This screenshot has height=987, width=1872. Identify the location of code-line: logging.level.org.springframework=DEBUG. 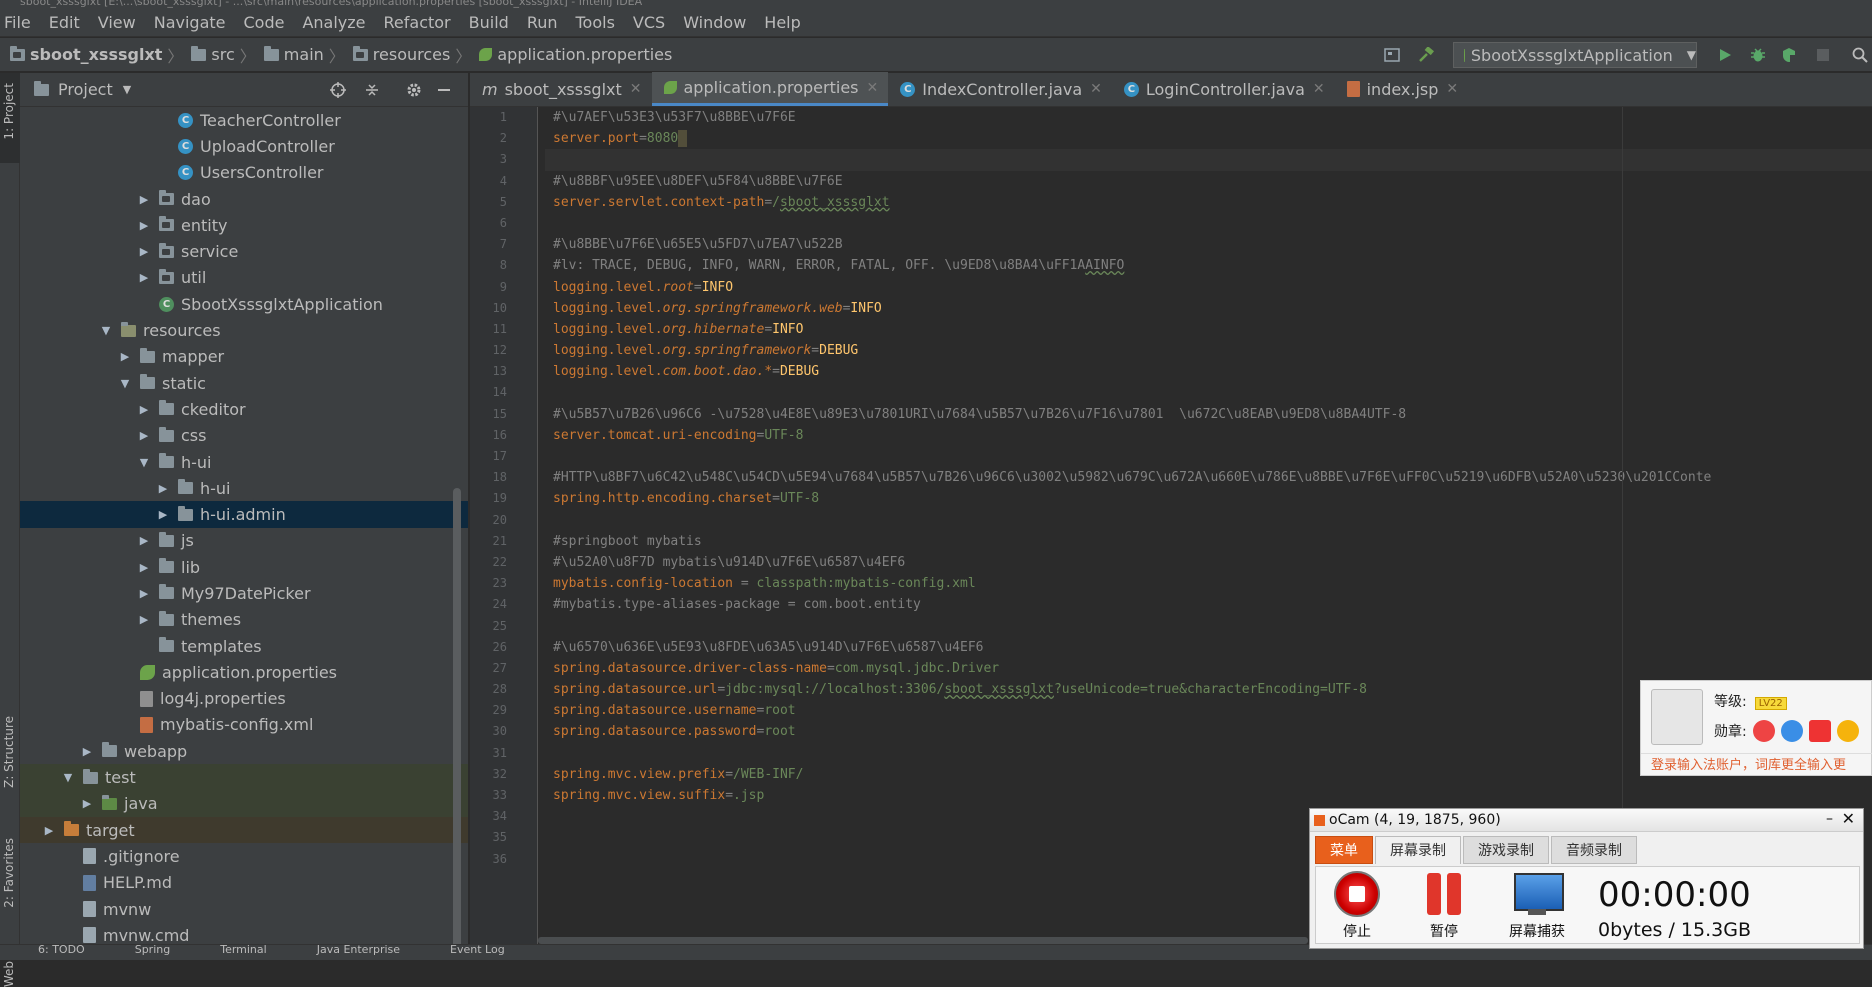
(1208, 350).